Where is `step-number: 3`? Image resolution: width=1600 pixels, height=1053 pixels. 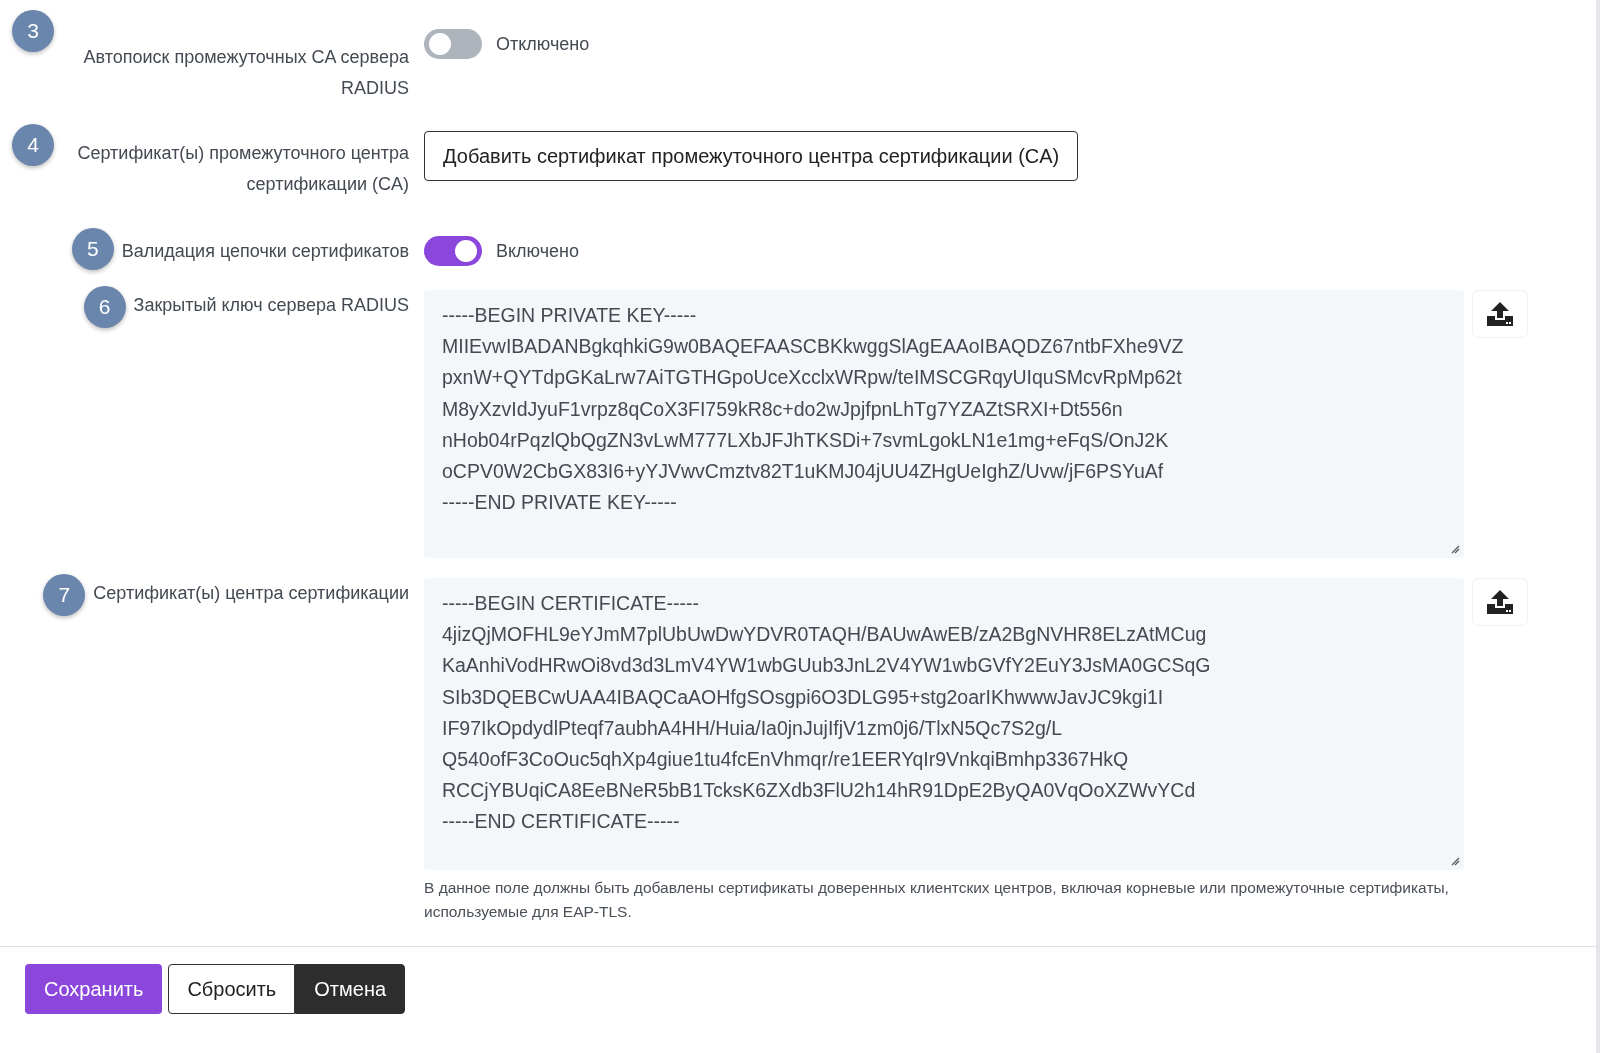
step-number: 3 is located at coordinates (33, 31).